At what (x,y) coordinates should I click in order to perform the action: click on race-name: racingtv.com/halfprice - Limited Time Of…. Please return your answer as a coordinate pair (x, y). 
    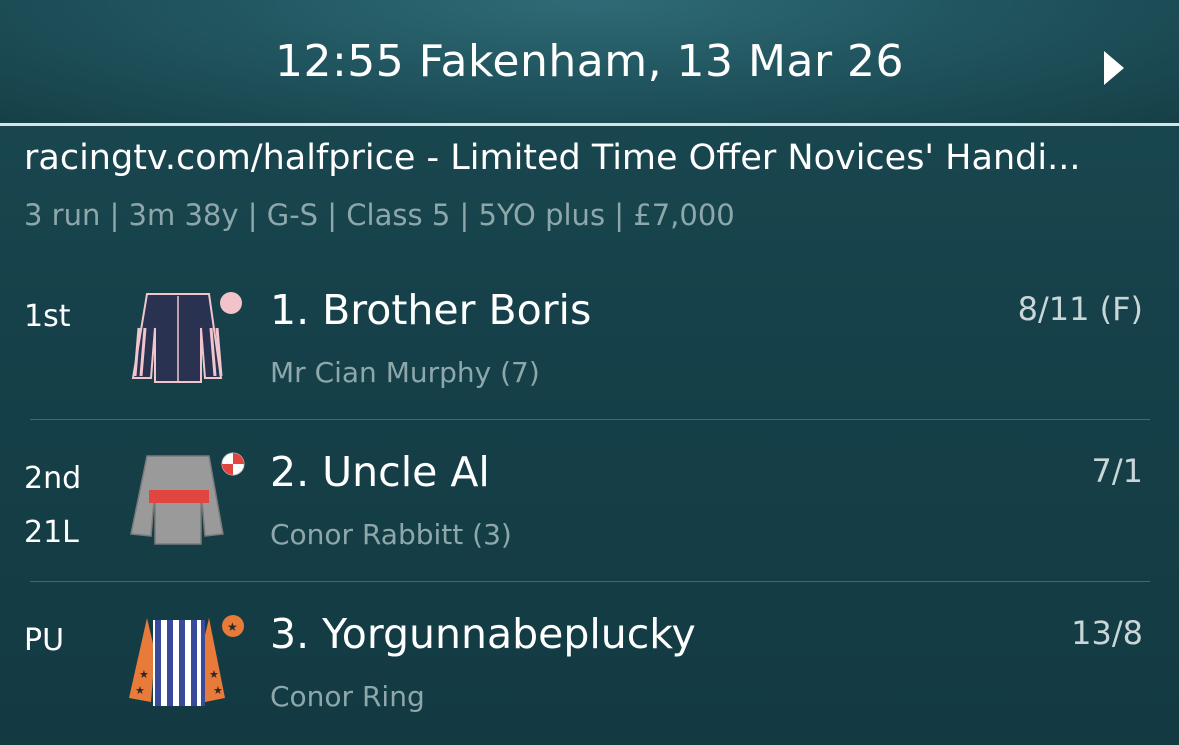
    Looking at the image, I should click on (552, 158).